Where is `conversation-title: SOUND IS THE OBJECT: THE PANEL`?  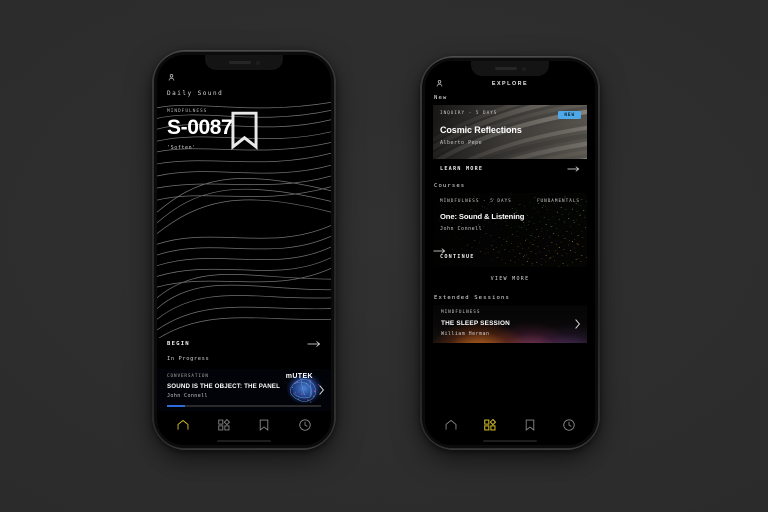 conversation-title: SOUND IS THE OBJECT: THE PANEL is located at coordinates (224, 386).